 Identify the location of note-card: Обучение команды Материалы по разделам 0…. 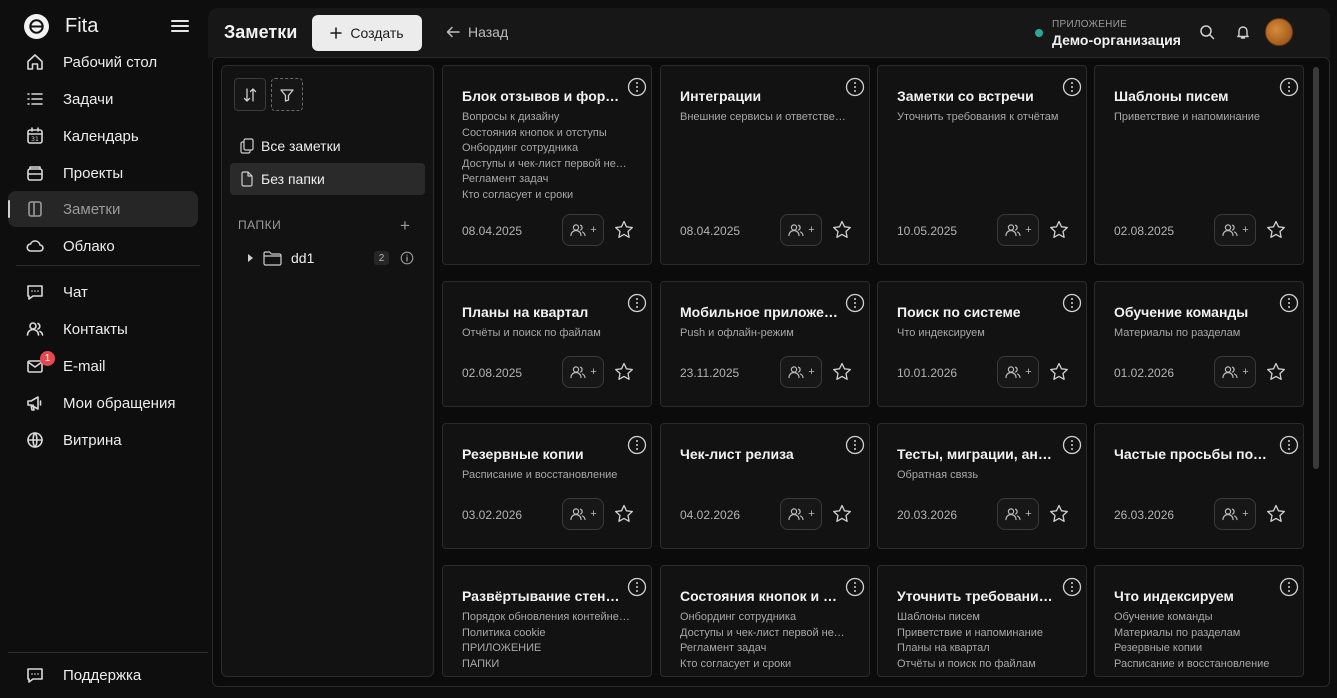
(1199, 344).